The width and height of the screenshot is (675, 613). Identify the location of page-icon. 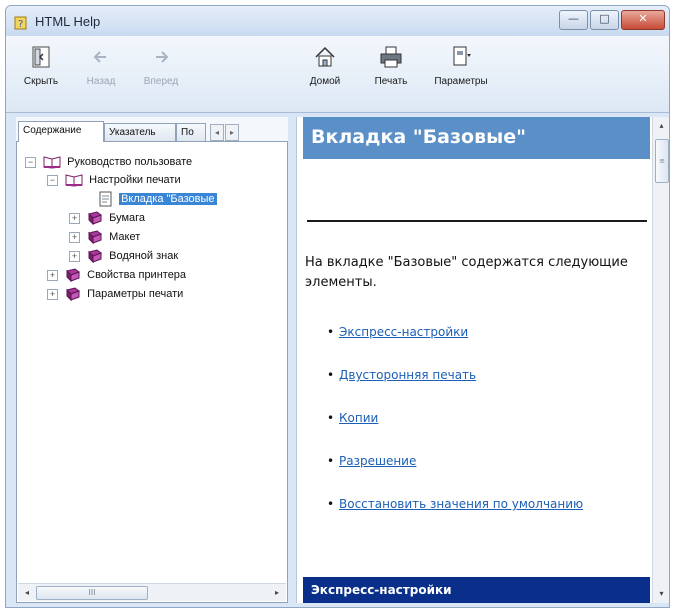
(105, 199).